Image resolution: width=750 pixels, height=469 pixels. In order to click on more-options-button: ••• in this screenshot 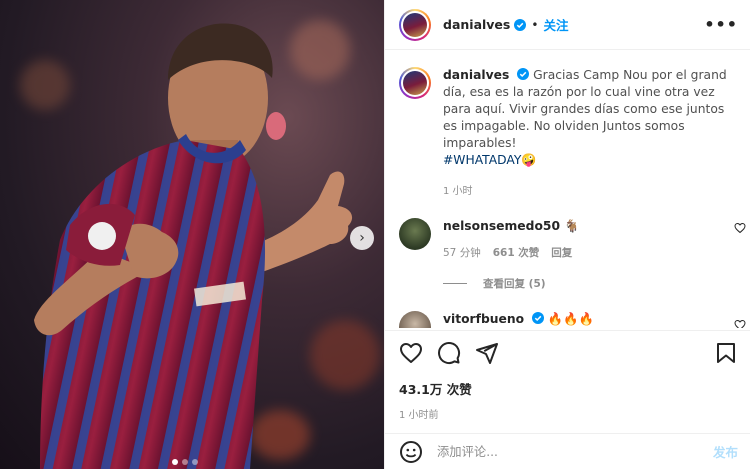, I will do `click(721, 24)`.